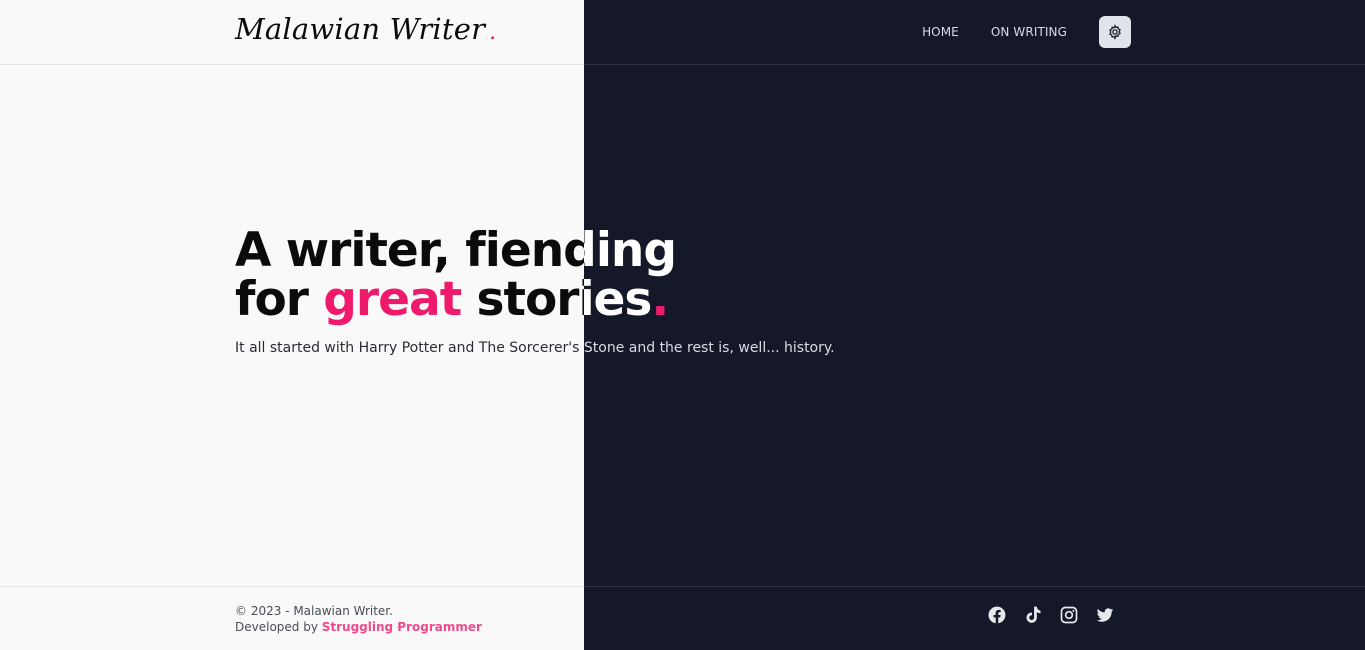 This screenshot has height=650, width=1365. Describe the element at coordinates (402, 627) in the screenshot. I see `developer-link: Struggling Programmer` at that location.